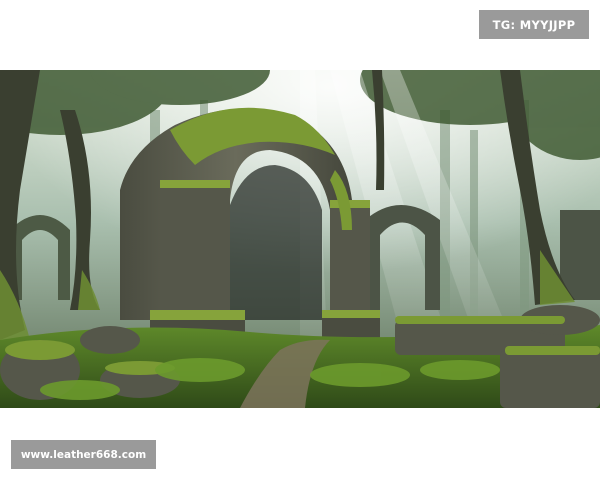 The height and width of the screenshot is (480, 600). Describe the element at coordinates (534, 24) in the screenshot. I see `telegram-watermark-badge: TG: MYYJJPP` at that location.